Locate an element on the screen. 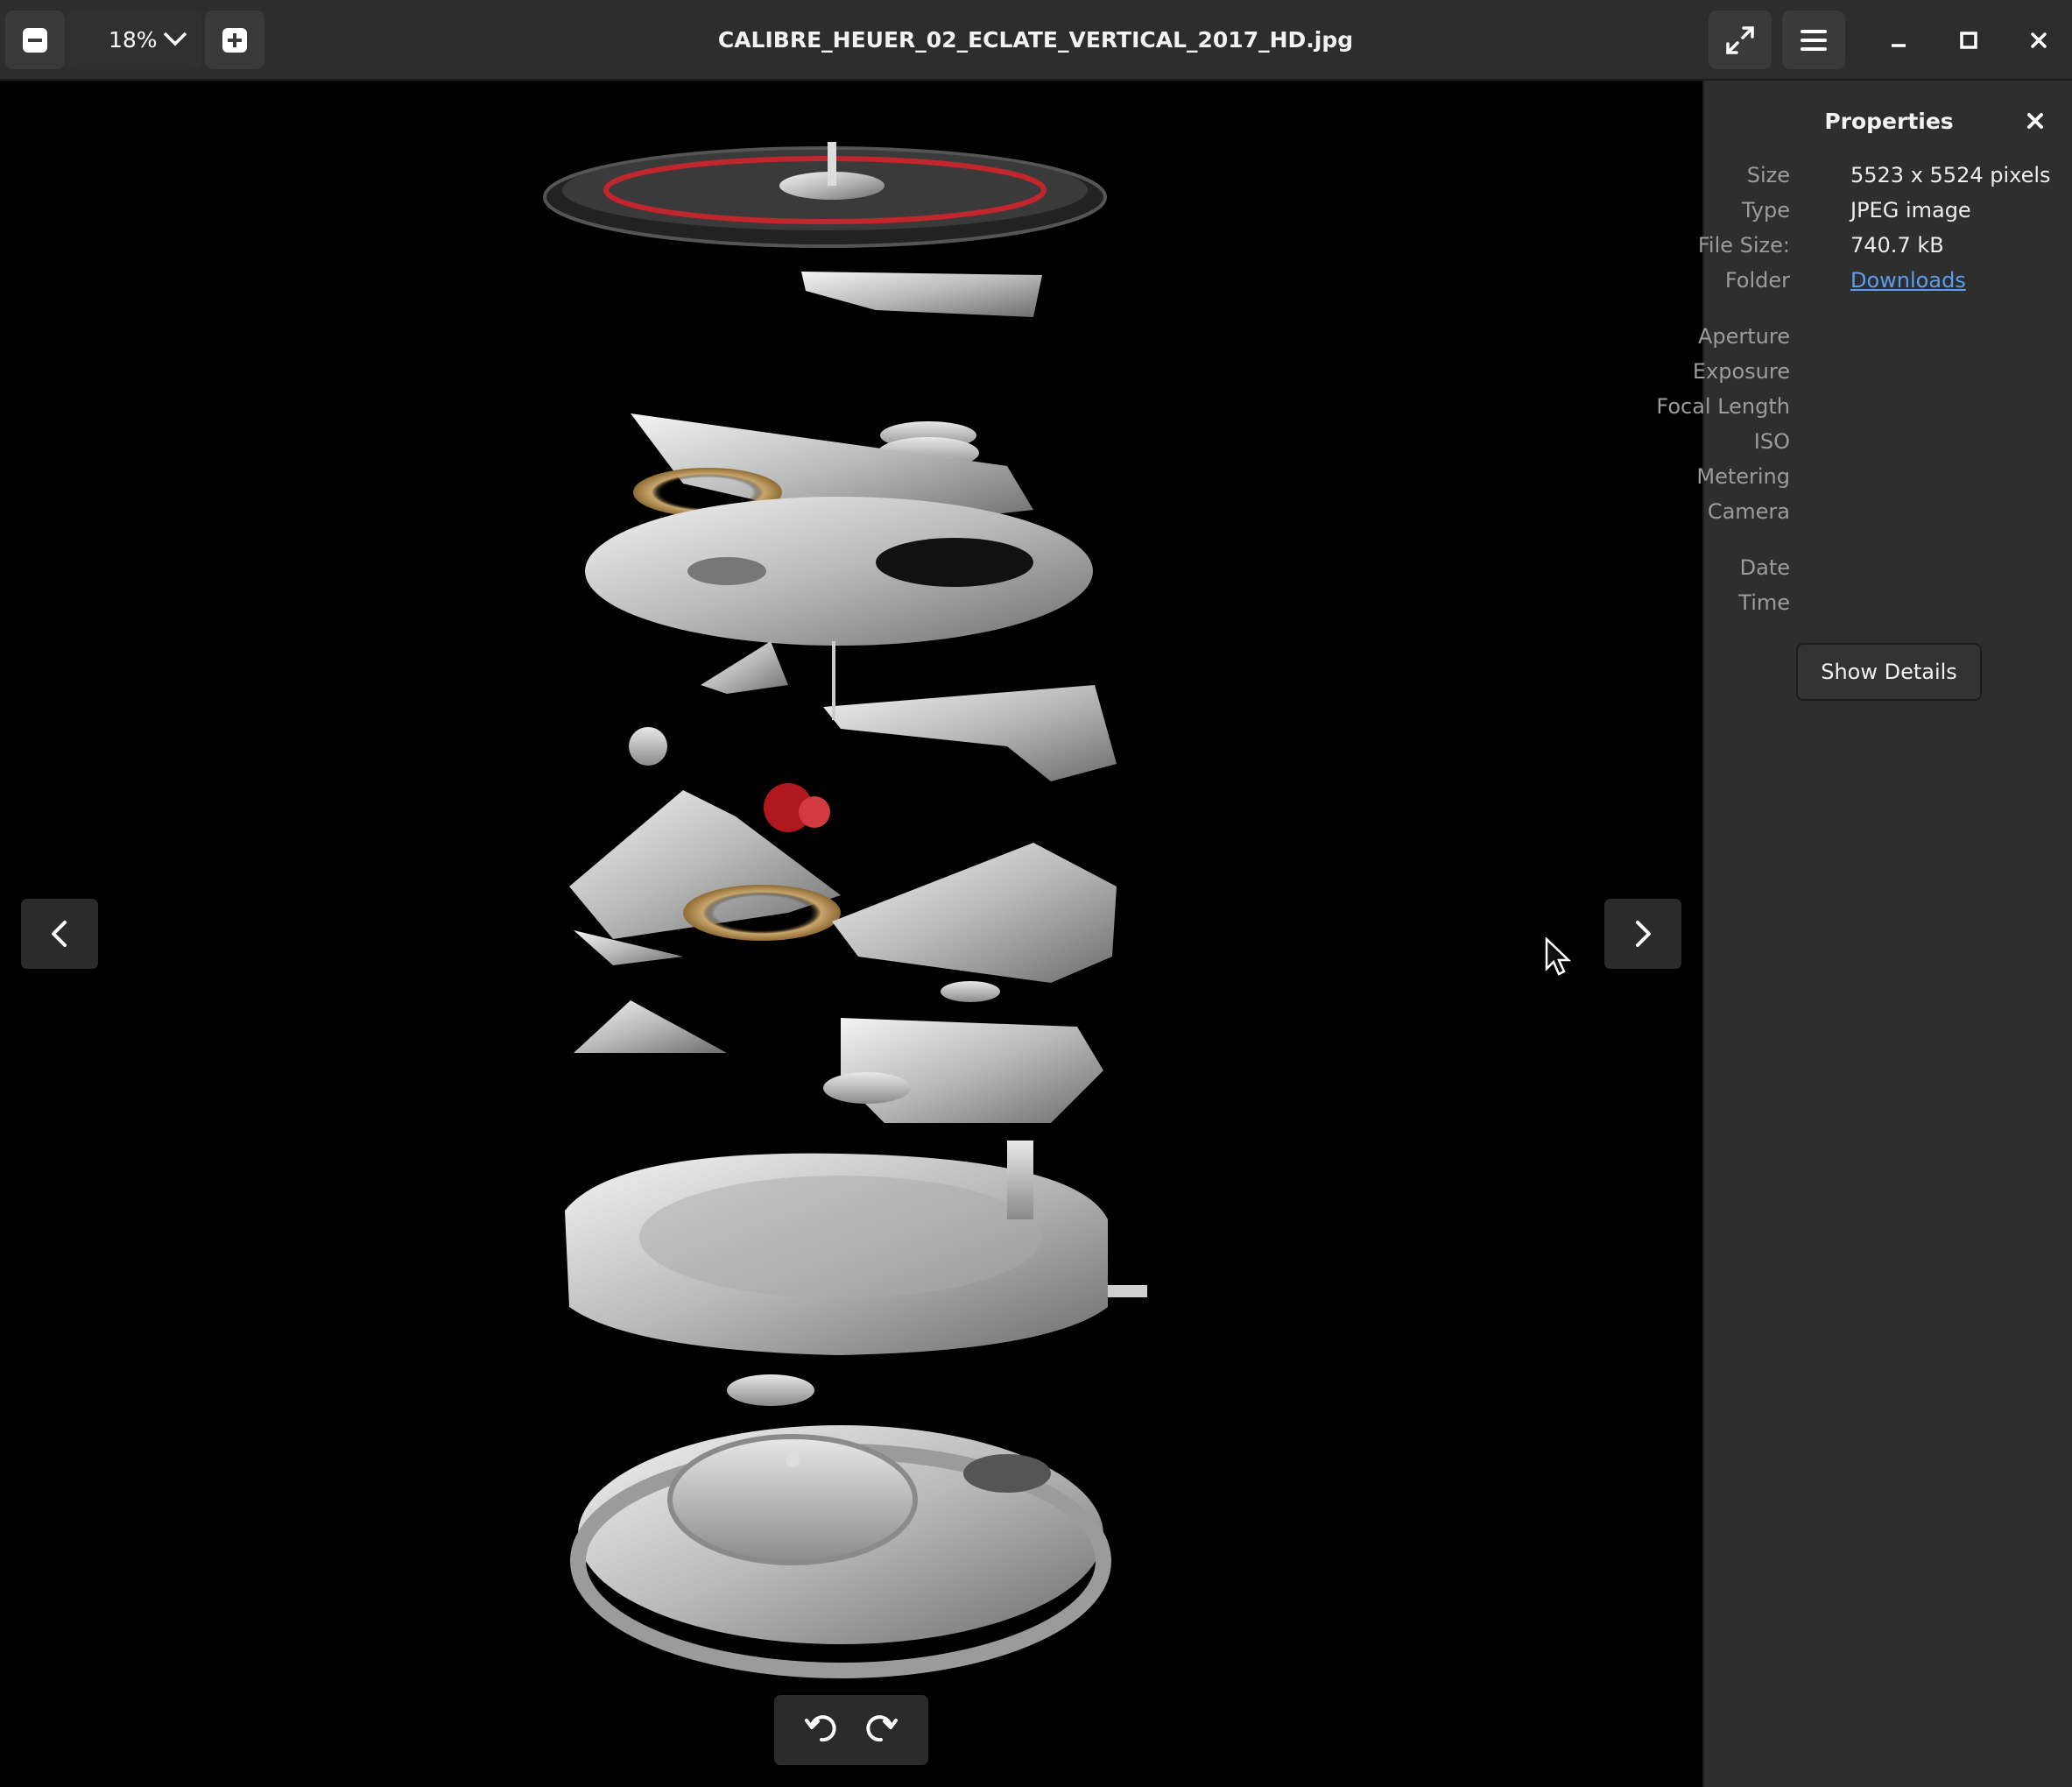 The height and width of the screenshot is (1787, 2072). zoom-level-dropdown: 18% is located at coordinates (134, 40).